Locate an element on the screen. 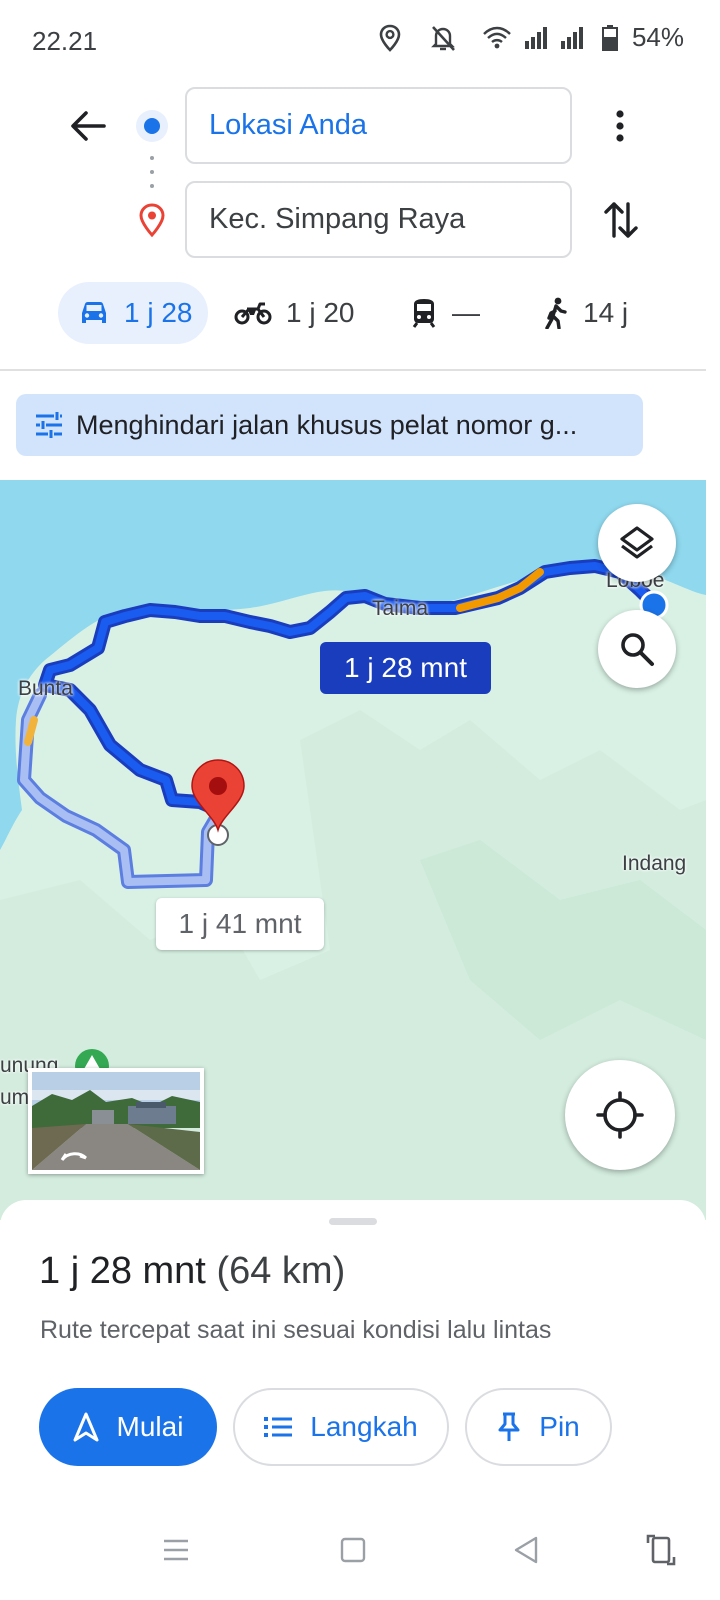 The width and height of the screenshot is (720, 1600). home-icon is located at coordinates (353, 1550).